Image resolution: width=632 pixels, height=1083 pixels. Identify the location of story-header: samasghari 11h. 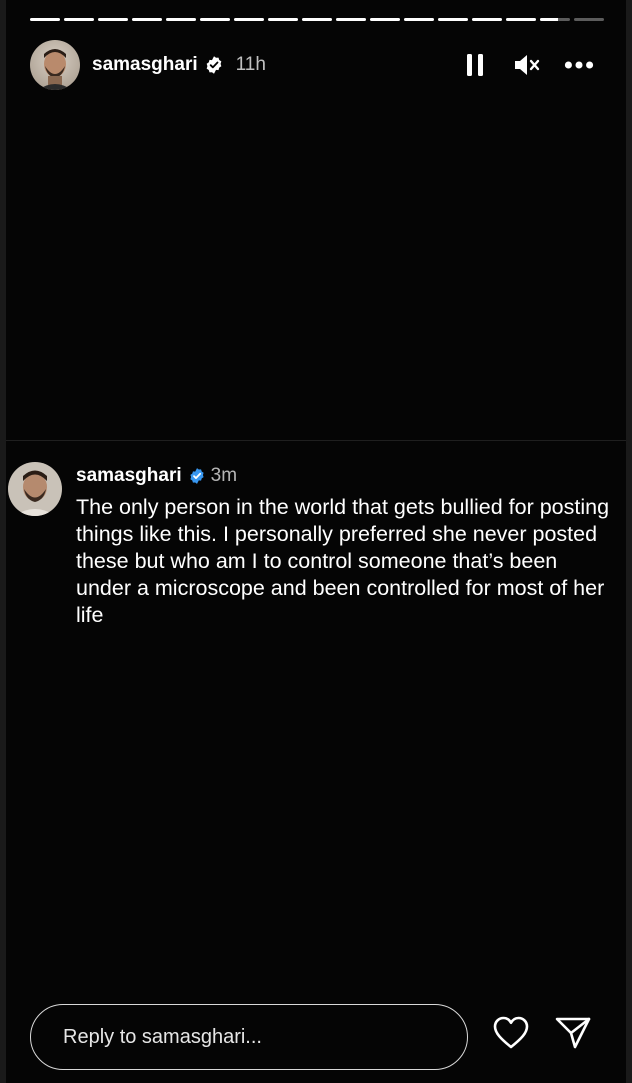
(317, 65).